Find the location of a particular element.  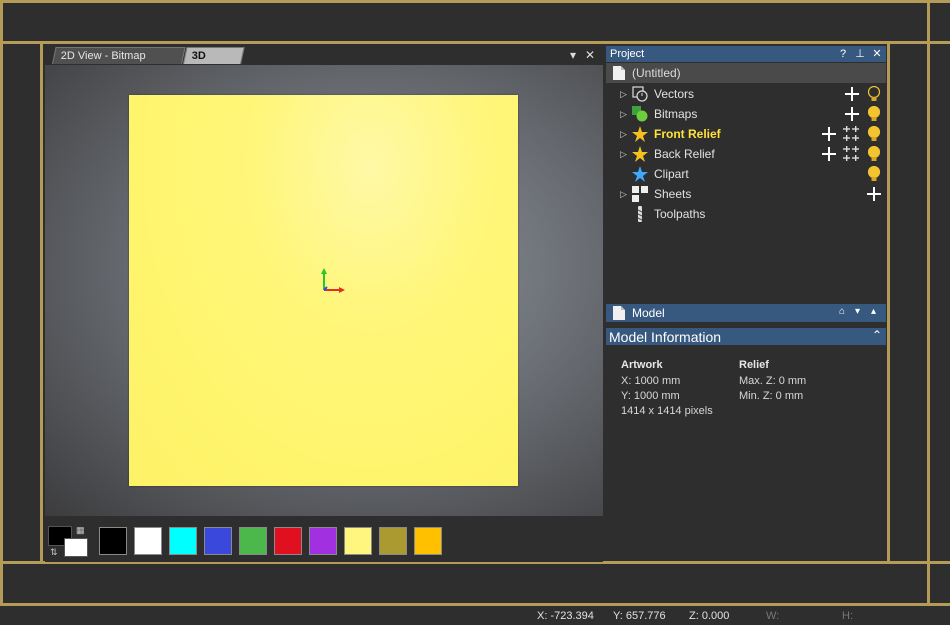

tree-item-toolpaths: Toolpaths is located at coordinates (752, 214).